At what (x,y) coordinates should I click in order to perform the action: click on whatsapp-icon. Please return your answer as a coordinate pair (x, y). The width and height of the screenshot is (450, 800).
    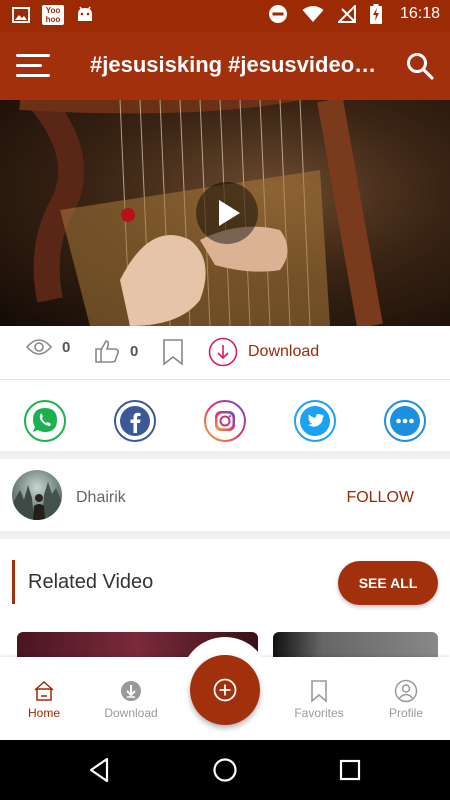
    Looking at the image, I should click on (45, 421).